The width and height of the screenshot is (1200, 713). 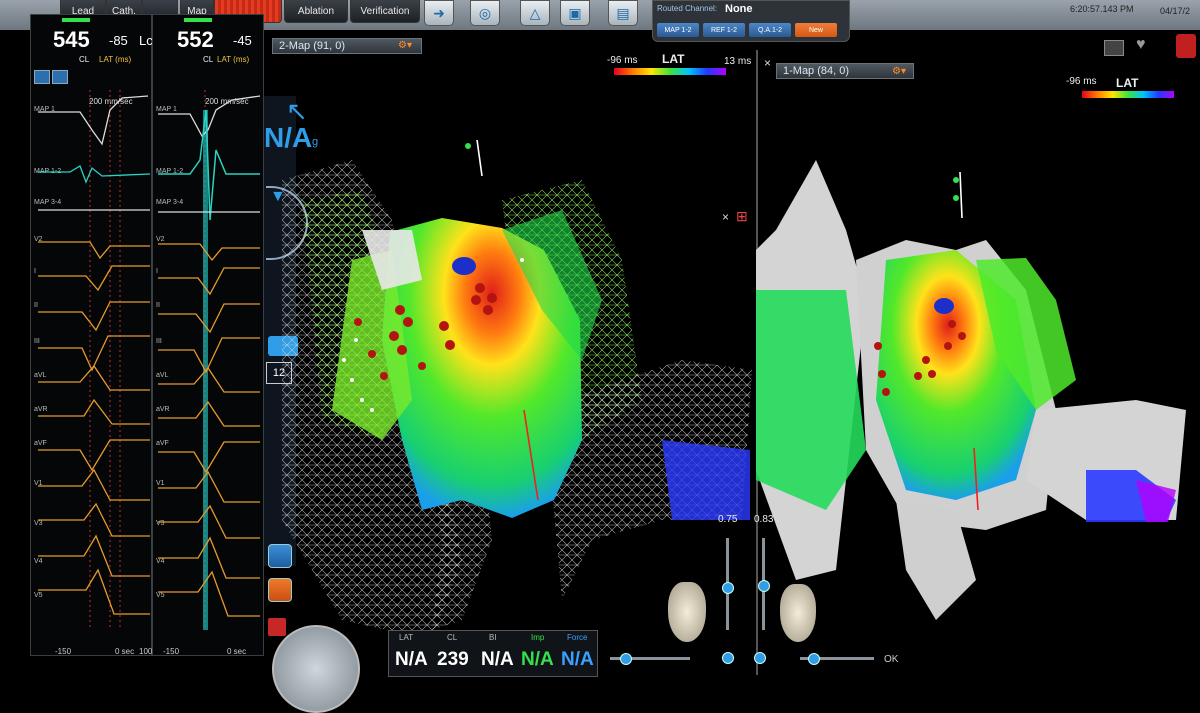 I want to click on readout-bi-value: N/A, so click(x=497, y=659).